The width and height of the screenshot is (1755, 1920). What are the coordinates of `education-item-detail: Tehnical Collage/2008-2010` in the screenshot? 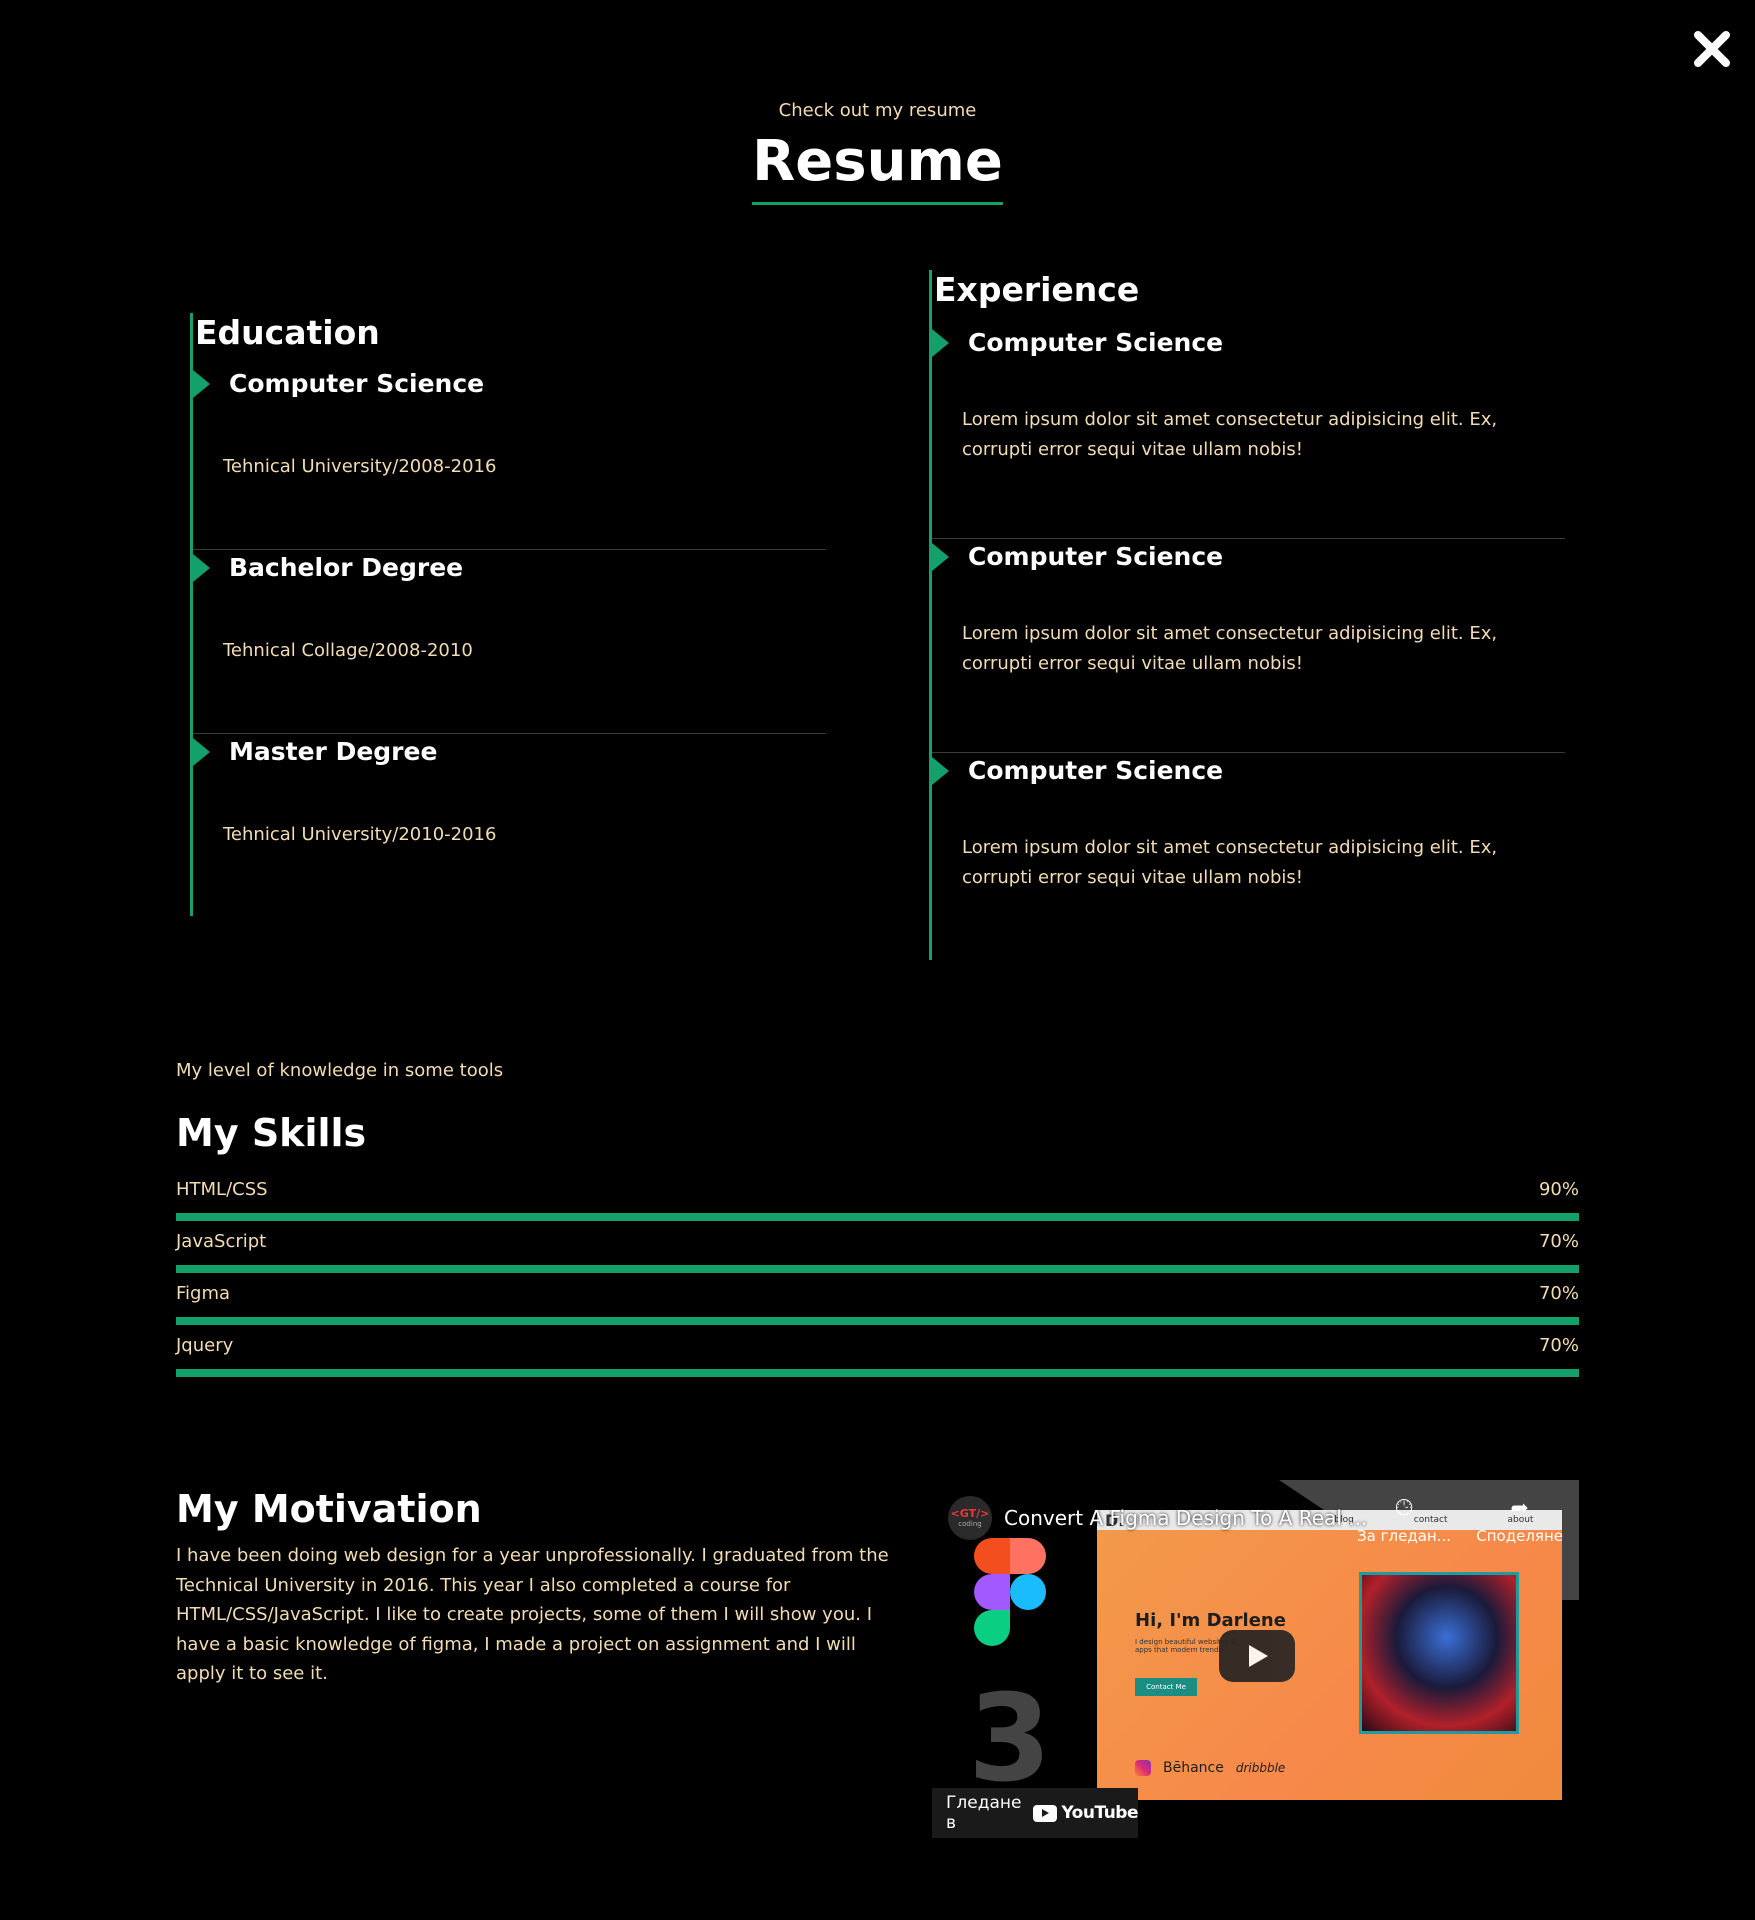 It's located at (348, 650).